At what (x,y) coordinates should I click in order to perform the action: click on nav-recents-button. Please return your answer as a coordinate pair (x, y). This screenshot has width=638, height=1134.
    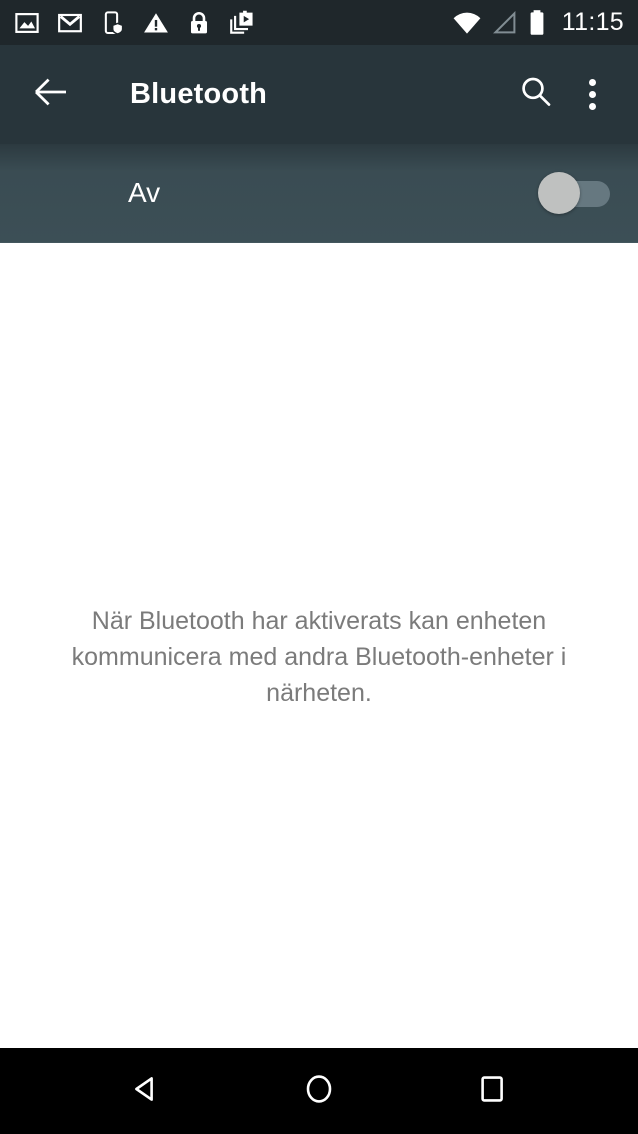
    Looking at the image, I should click on (492, 1091).